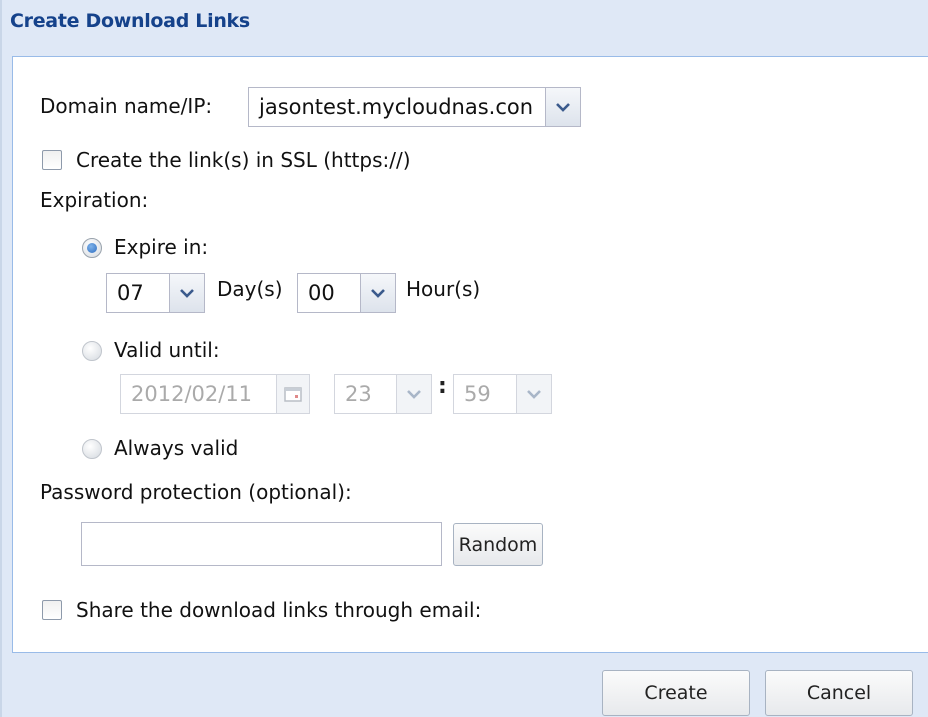 The height and width of the screenshot is (717, 928). Describe the element at coordinates (346, 293) in the screenshot. I see `expire-hours-select: 00` at that location.